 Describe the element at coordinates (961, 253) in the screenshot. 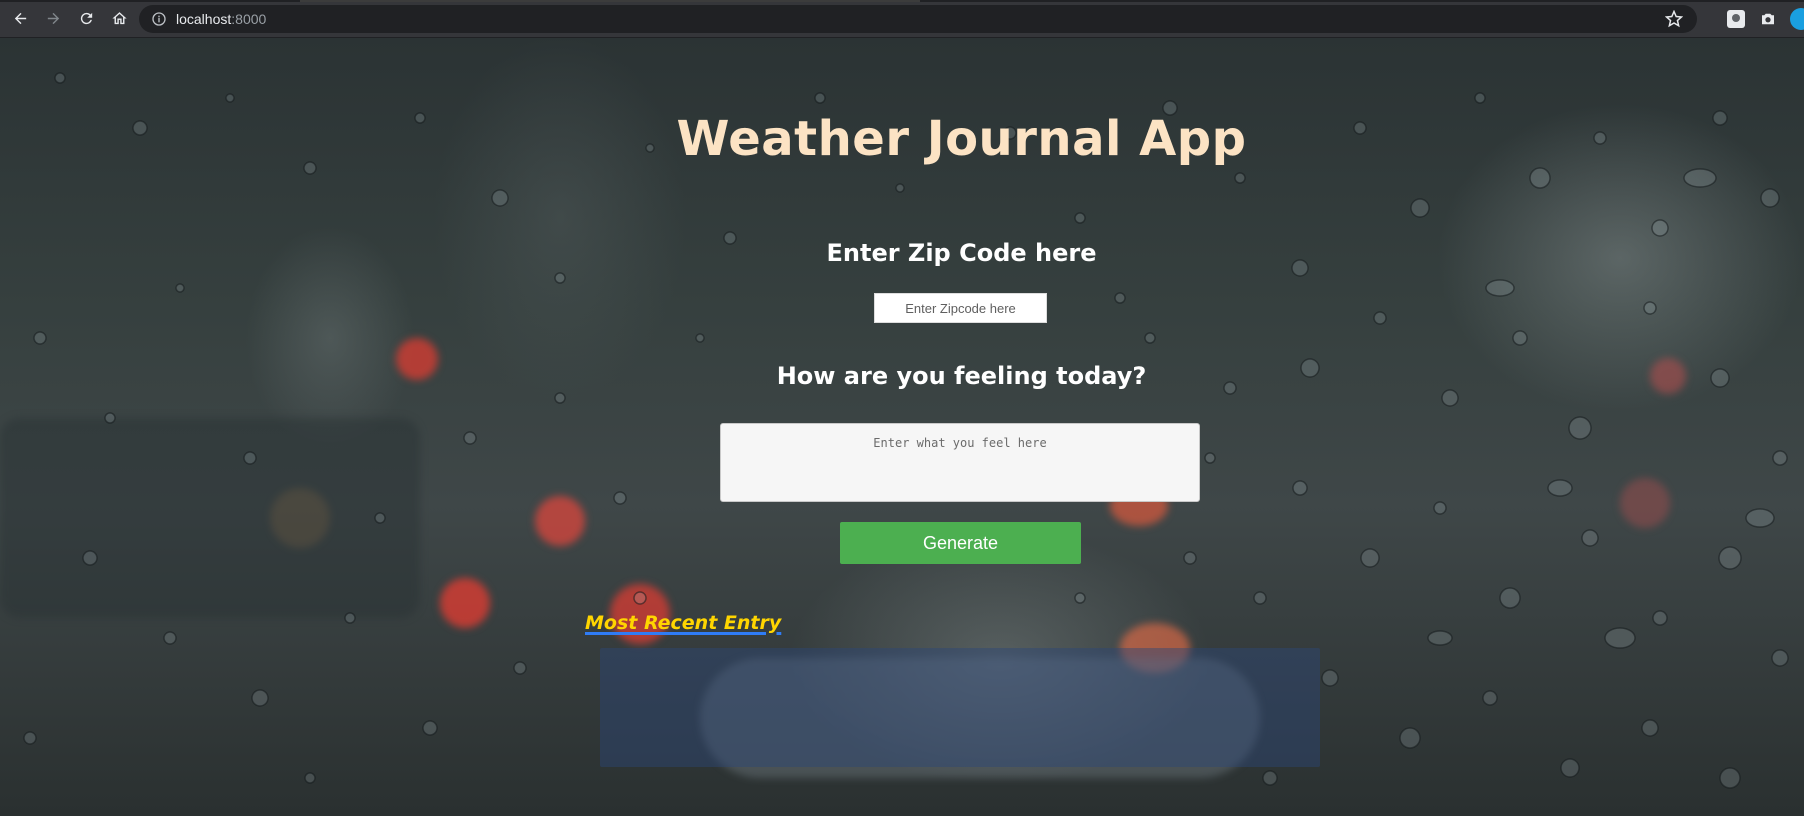

I see `zip-label: Enter Zip Code here` at that location.